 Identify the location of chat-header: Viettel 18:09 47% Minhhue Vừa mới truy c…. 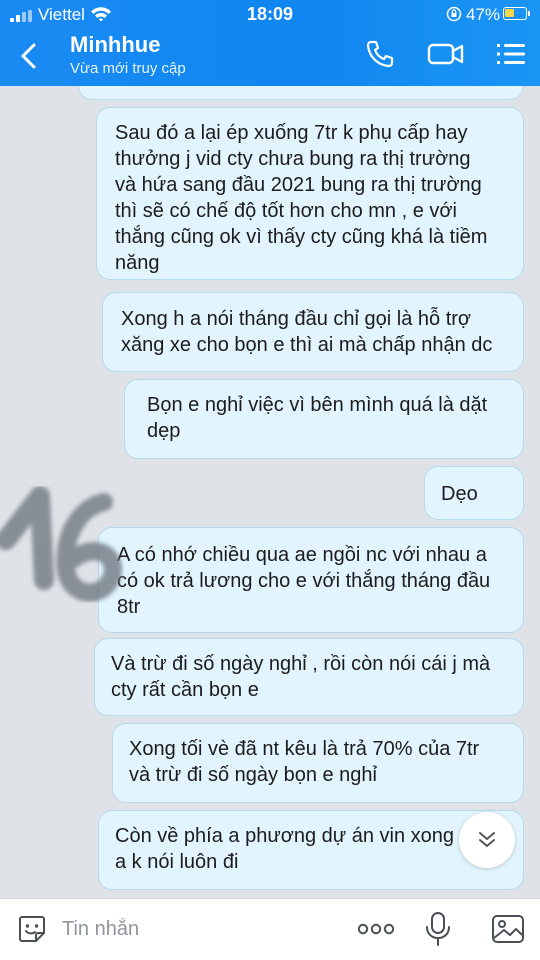
(270, 43).